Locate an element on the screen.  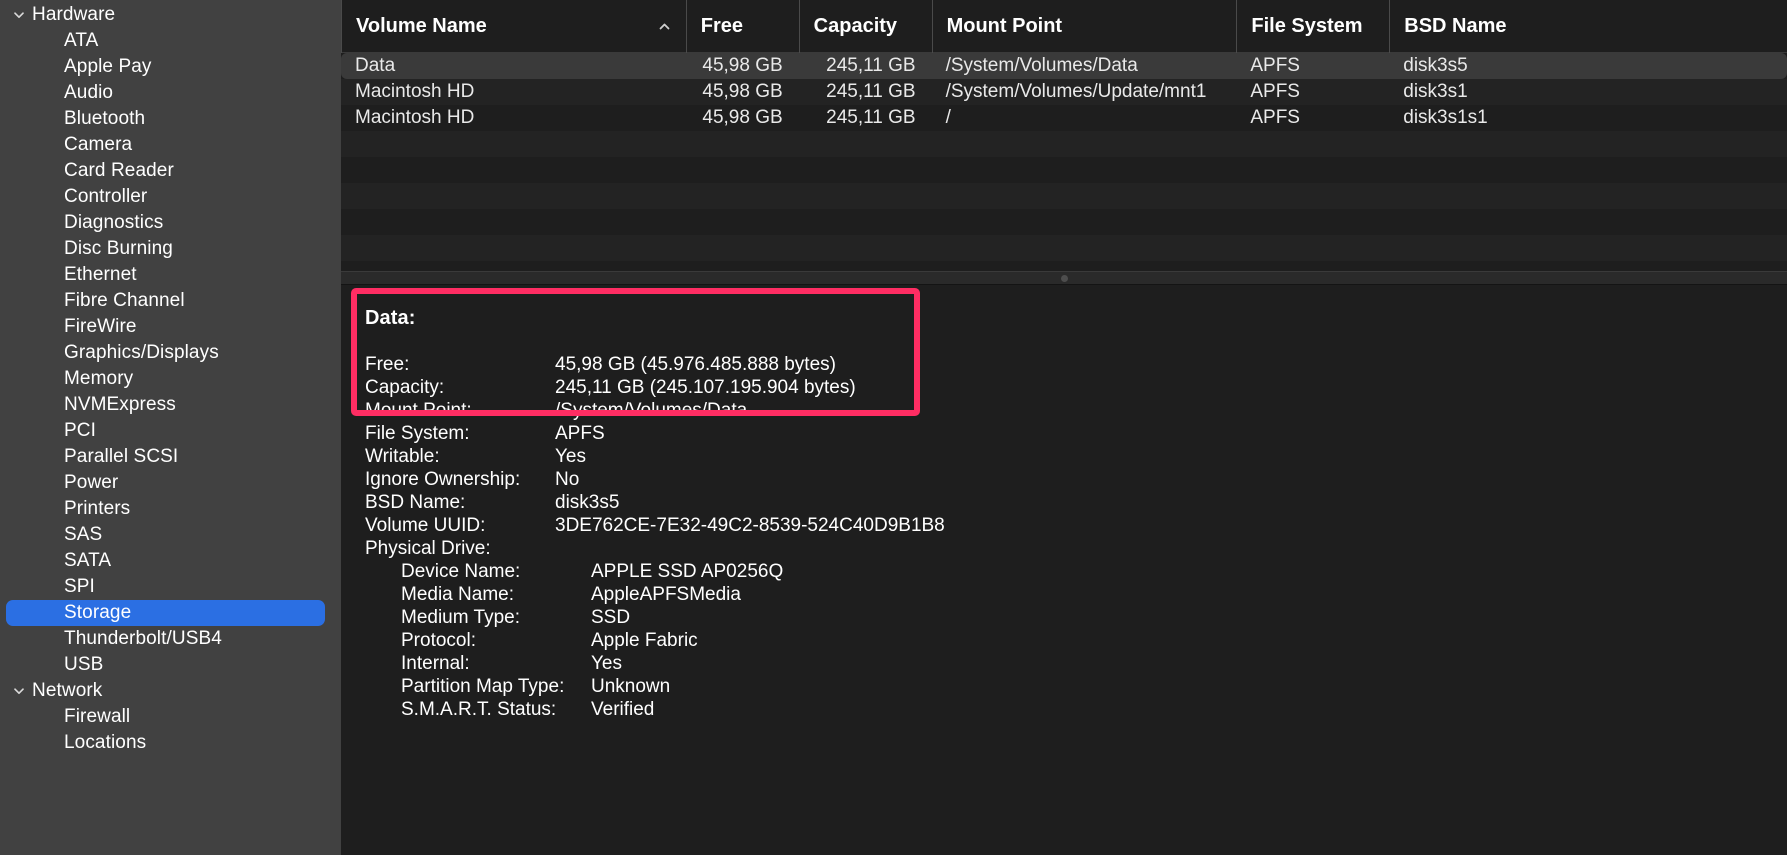
detail-row-s-m-a-r-t-status: S.M.A.R.T. Status: Verified is located at coordinates (1076, 710).